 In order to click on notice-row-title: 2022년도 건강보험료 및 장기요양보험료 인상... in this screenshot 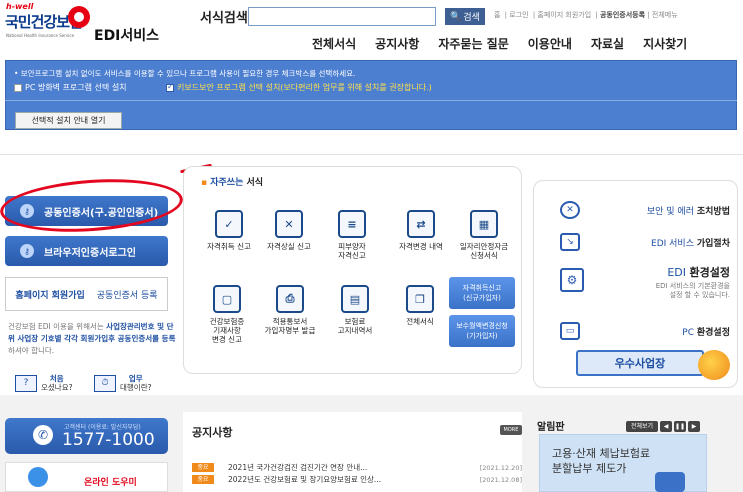, I will do `click(351, 479)`.